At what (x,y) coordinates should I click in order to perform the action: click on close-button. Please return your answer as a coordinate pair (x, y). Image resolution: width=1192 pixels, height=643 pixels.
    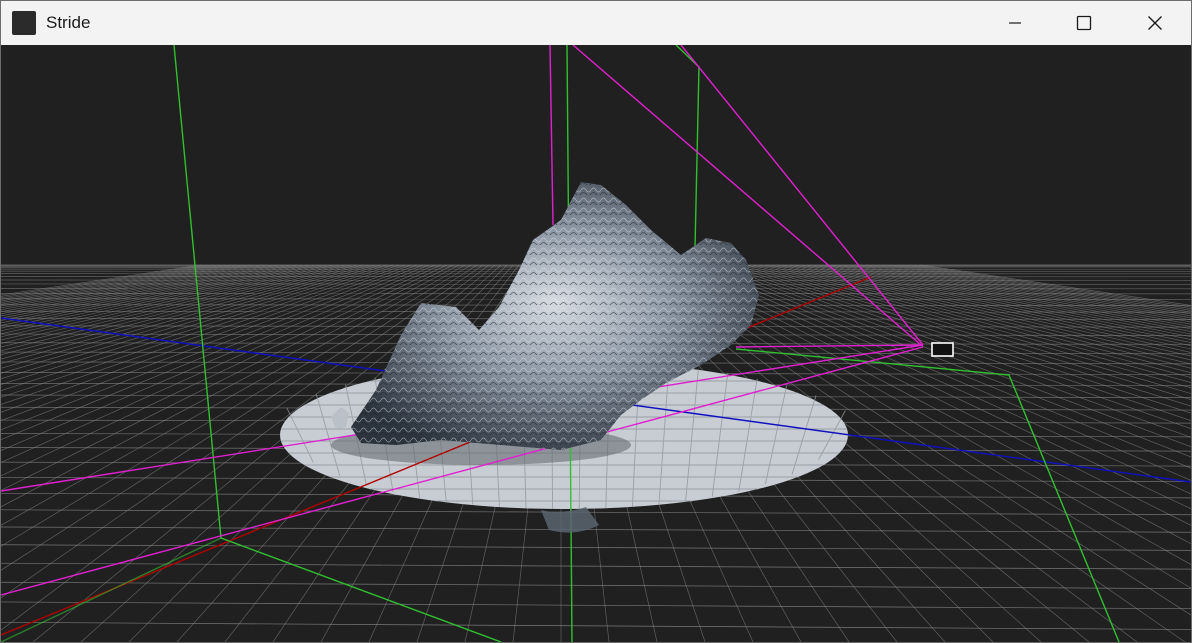
    Looking at the image, I should click on (1155, 23).